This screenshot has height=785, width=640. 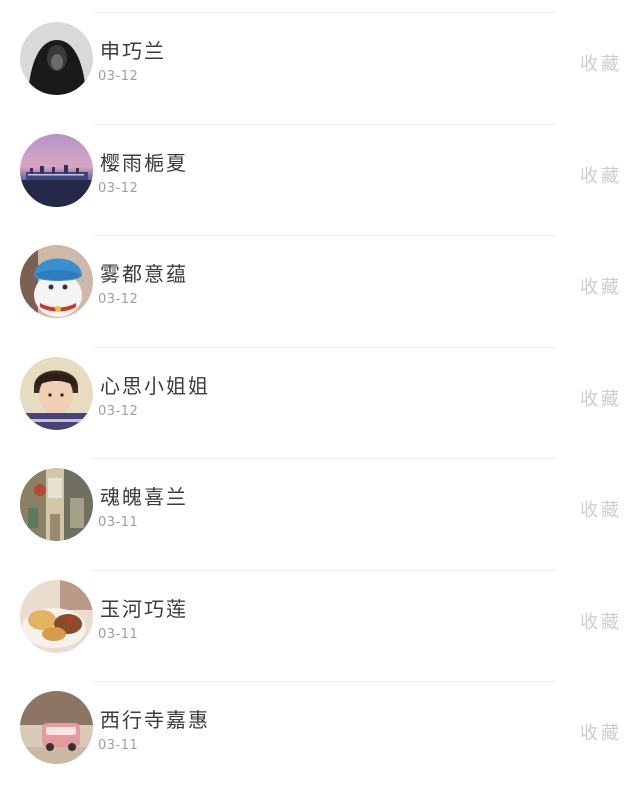 I want to click on list-item: 西行寺嘉惠 03-11 收藏, so click(x=320, y=725).